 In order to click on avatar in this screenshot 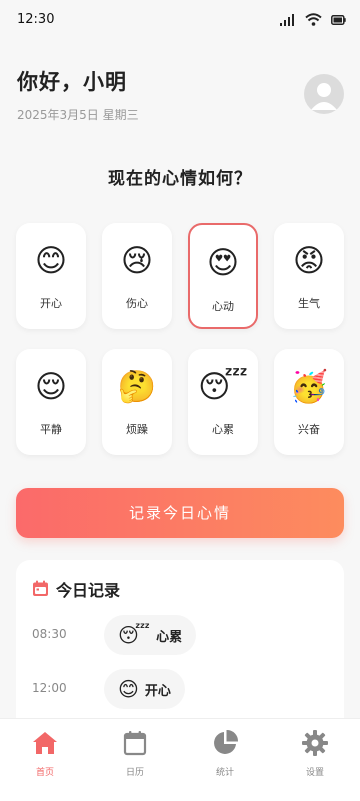, I will do `click(324, 94)`.